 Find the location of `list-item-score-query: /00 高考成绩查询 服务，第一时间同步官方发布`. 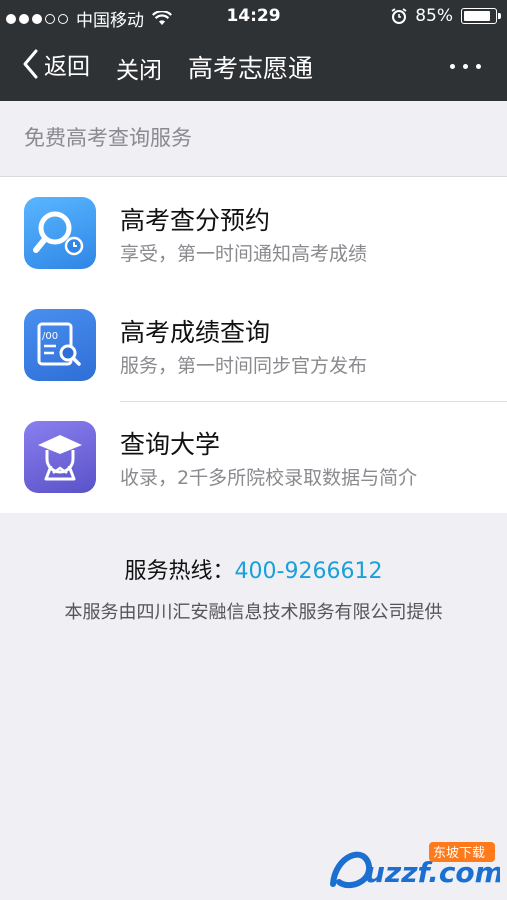

list-item-score-query: /00 高考成绩查询 服务，第一时间同步官方发布 is located at coordinates (253, 345).